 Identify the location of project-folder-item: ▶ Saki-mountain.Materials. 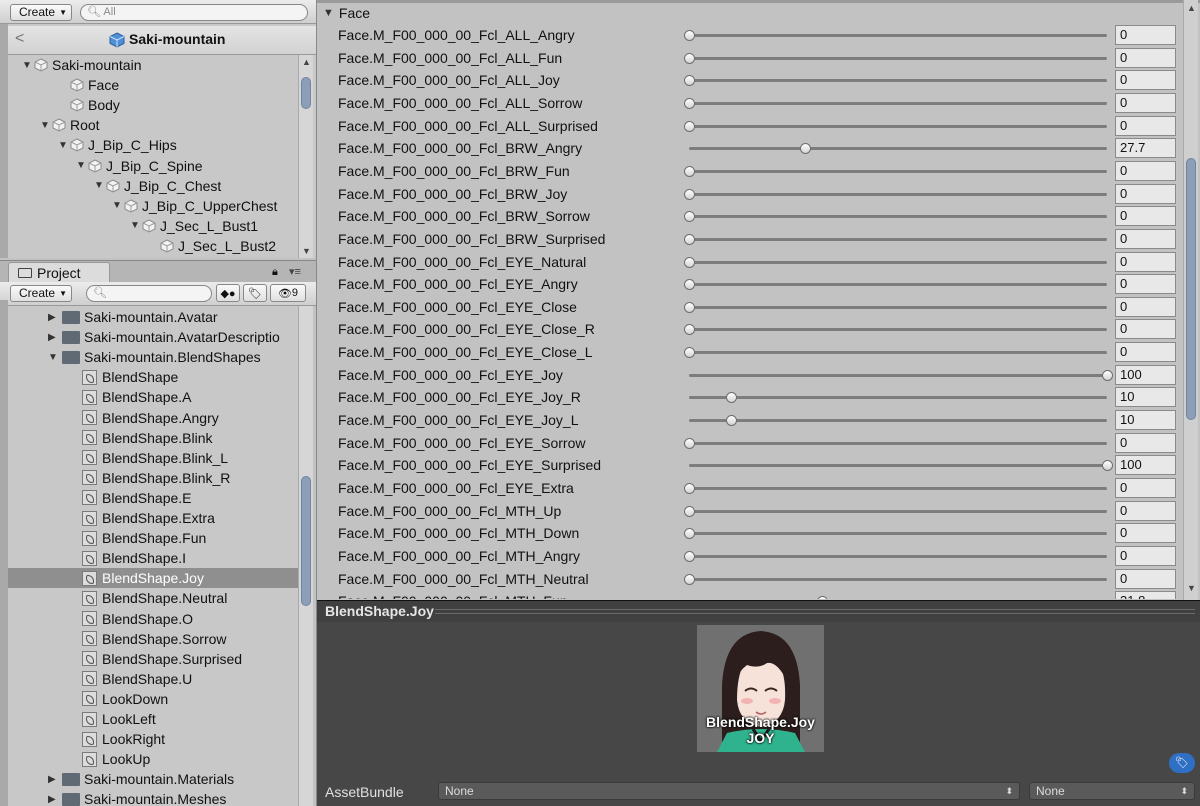
(153, 779).